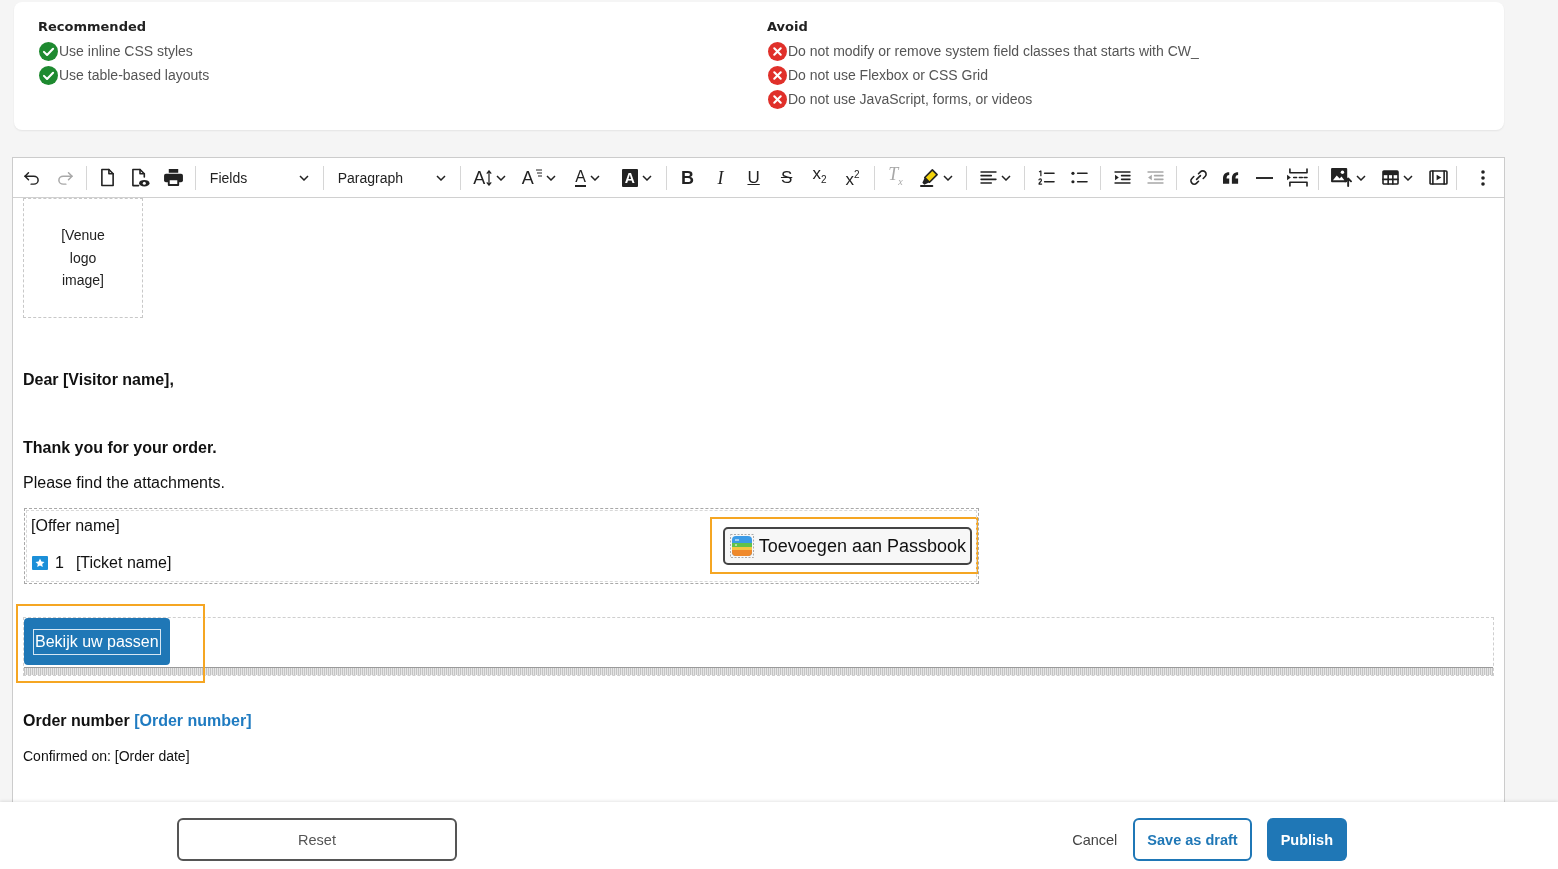  What do you see at coordinates (107, 756) in the screenshot?
I see `confirmation-text: Confirmed on: [Order date]` at bounding box center [107, 756].